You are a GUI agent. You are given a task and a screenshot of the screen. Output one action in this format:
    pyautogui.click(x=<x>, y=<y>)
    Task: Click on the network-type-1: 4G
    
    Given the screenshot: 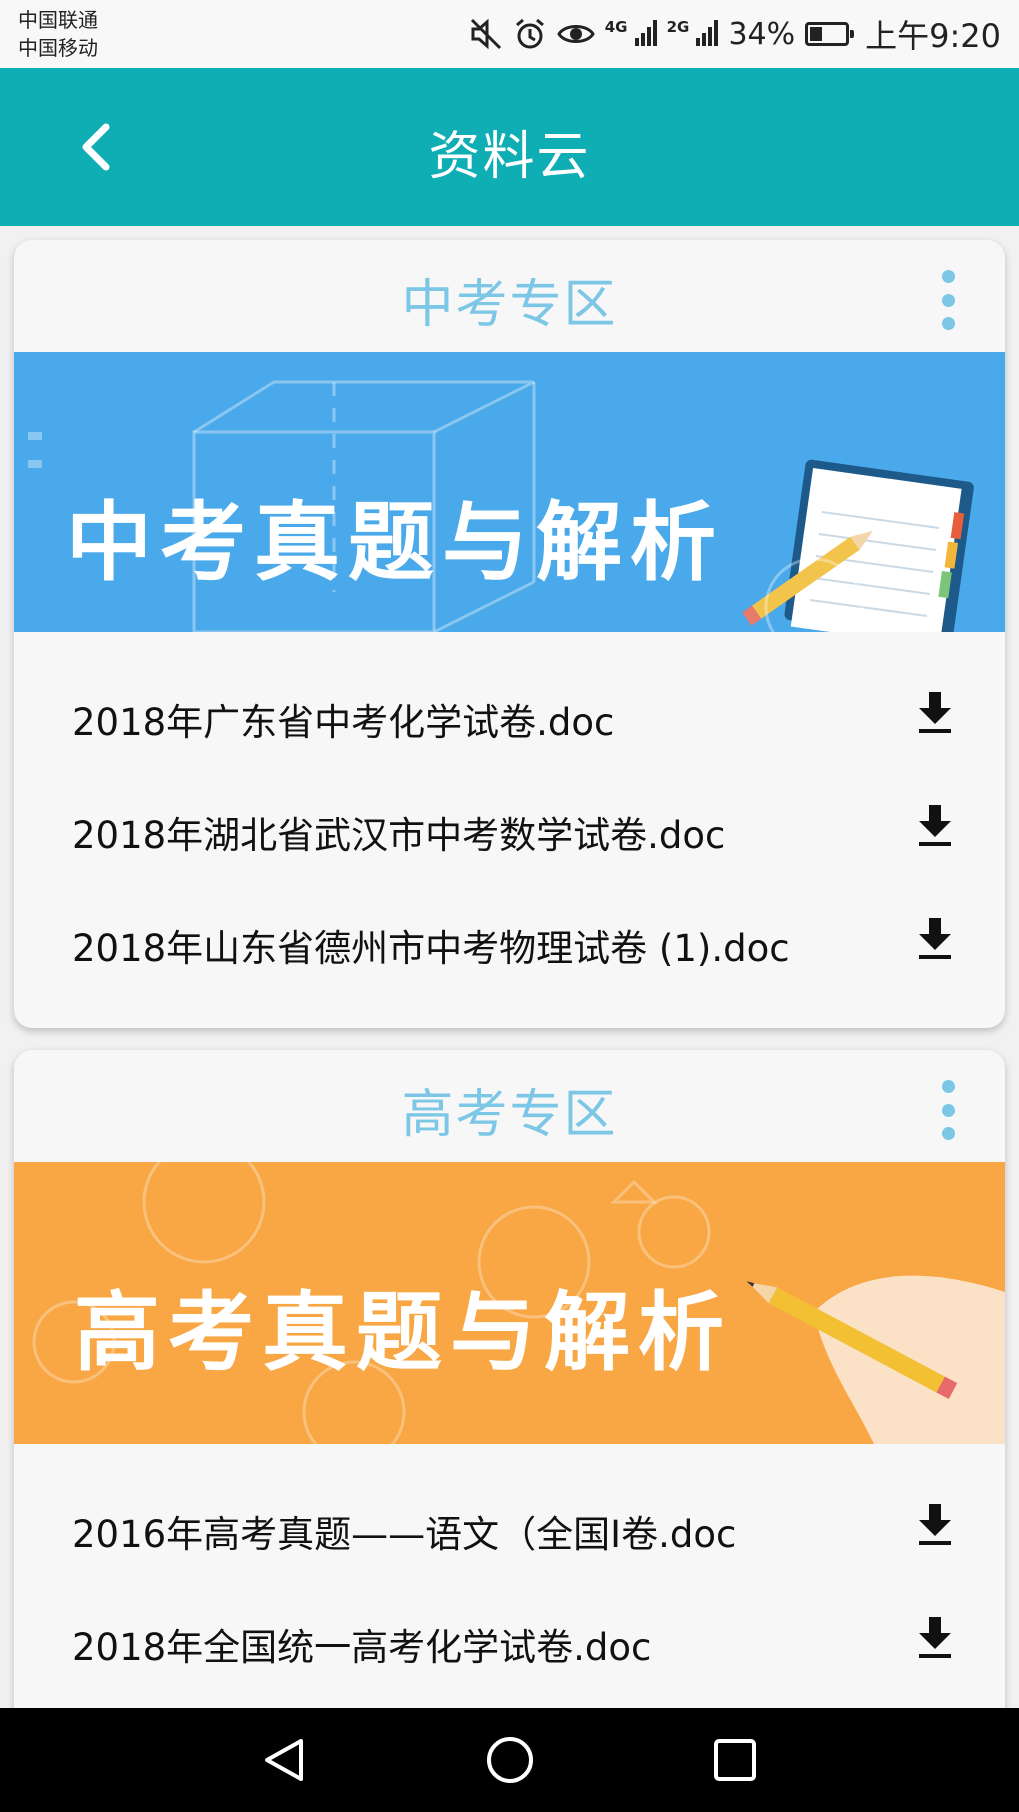 What is the action you would take?
    pyautogui.click(x=616, y=27)
    